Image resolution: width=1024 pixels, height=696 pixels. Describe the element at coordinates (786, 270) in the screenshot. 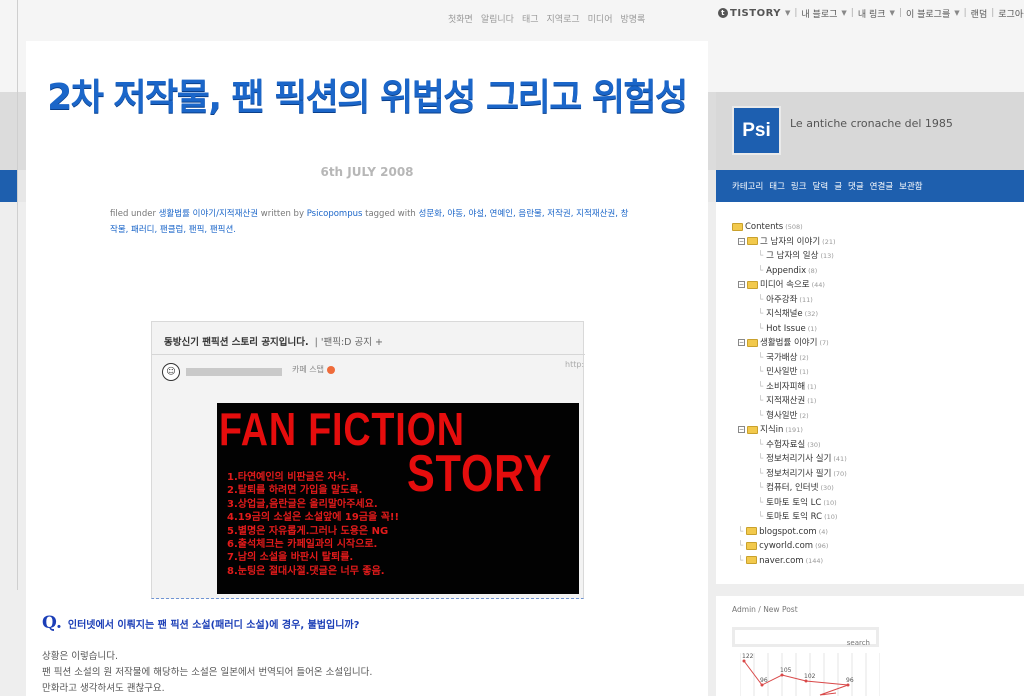

I see `category-label: Appendix` at that location.